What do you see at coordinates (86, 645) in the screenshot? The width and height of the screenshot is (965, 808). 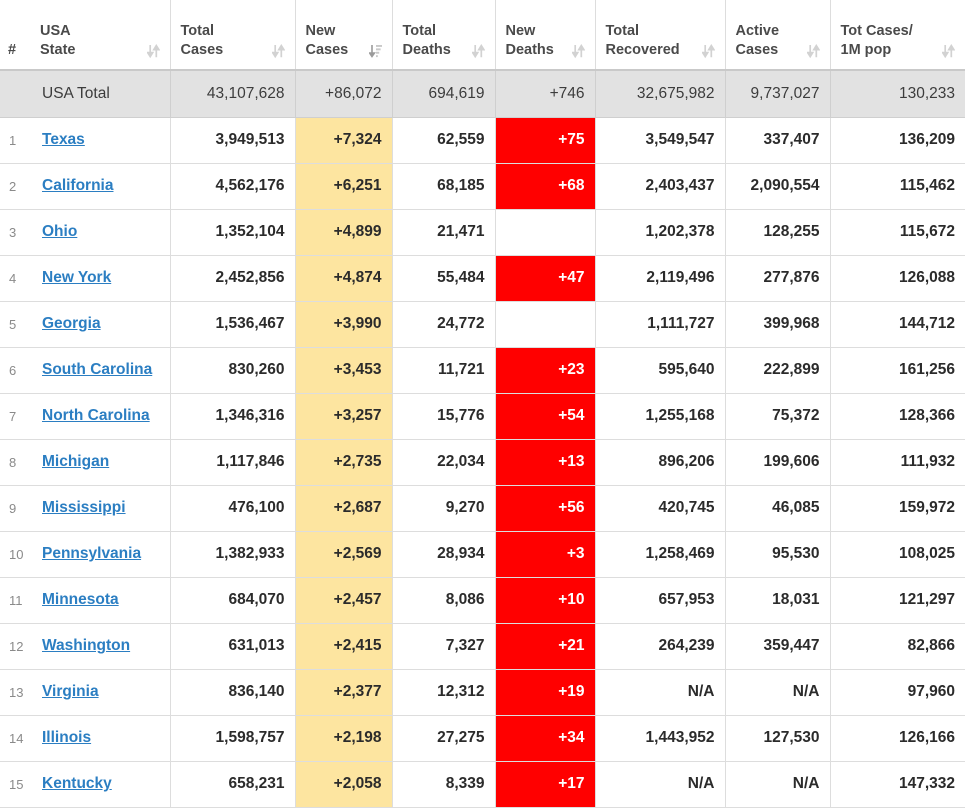 I see `state-link: Washington` at bounding box center [86, 645].